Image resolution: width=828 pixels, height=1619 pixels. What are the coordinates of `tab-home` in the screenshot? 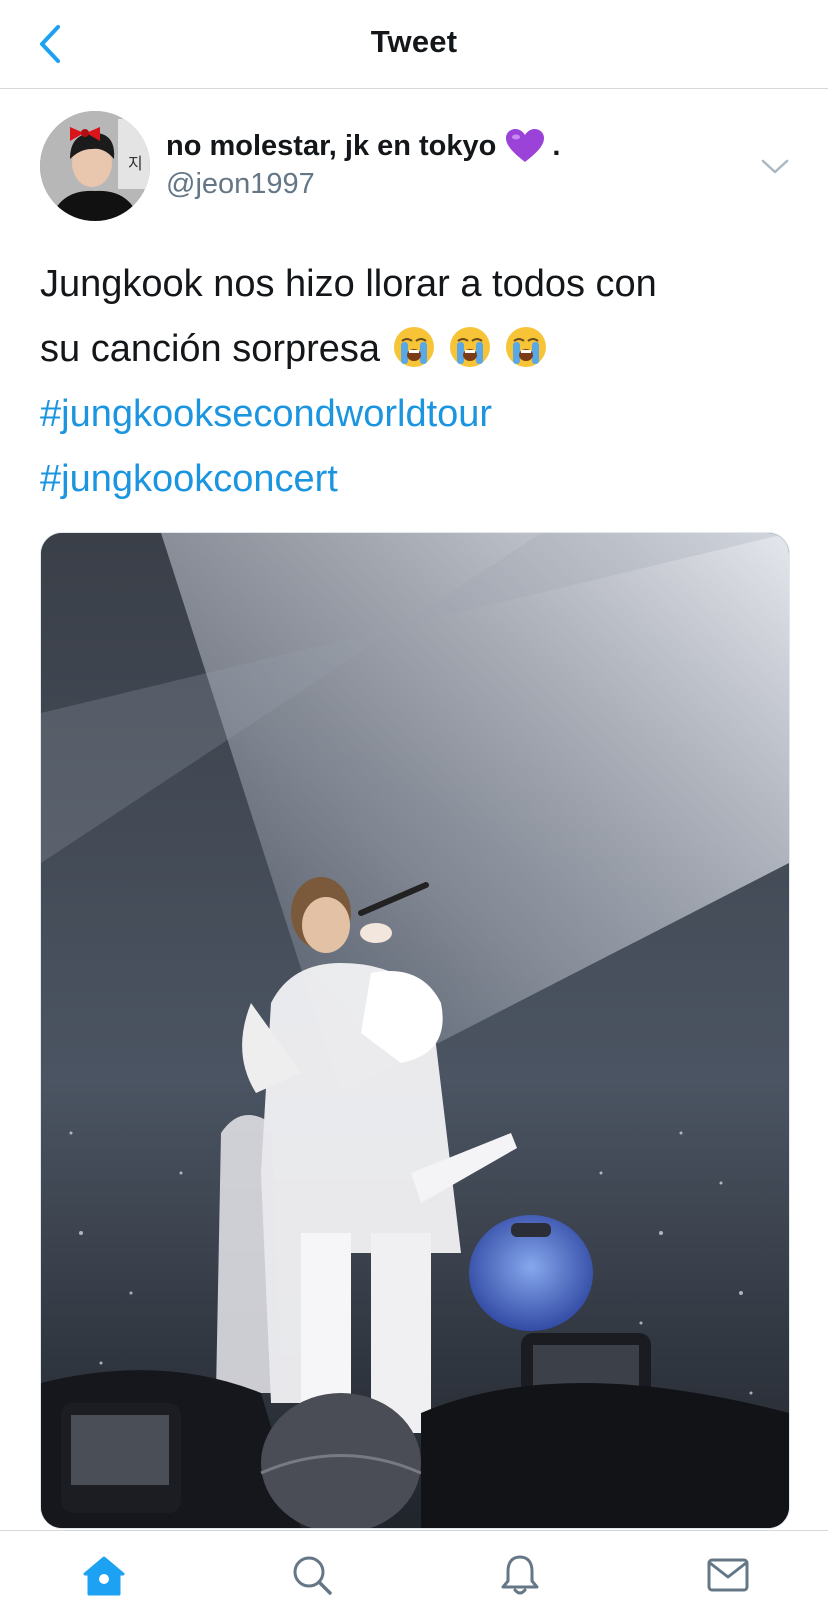 It's located at (104, 1575).